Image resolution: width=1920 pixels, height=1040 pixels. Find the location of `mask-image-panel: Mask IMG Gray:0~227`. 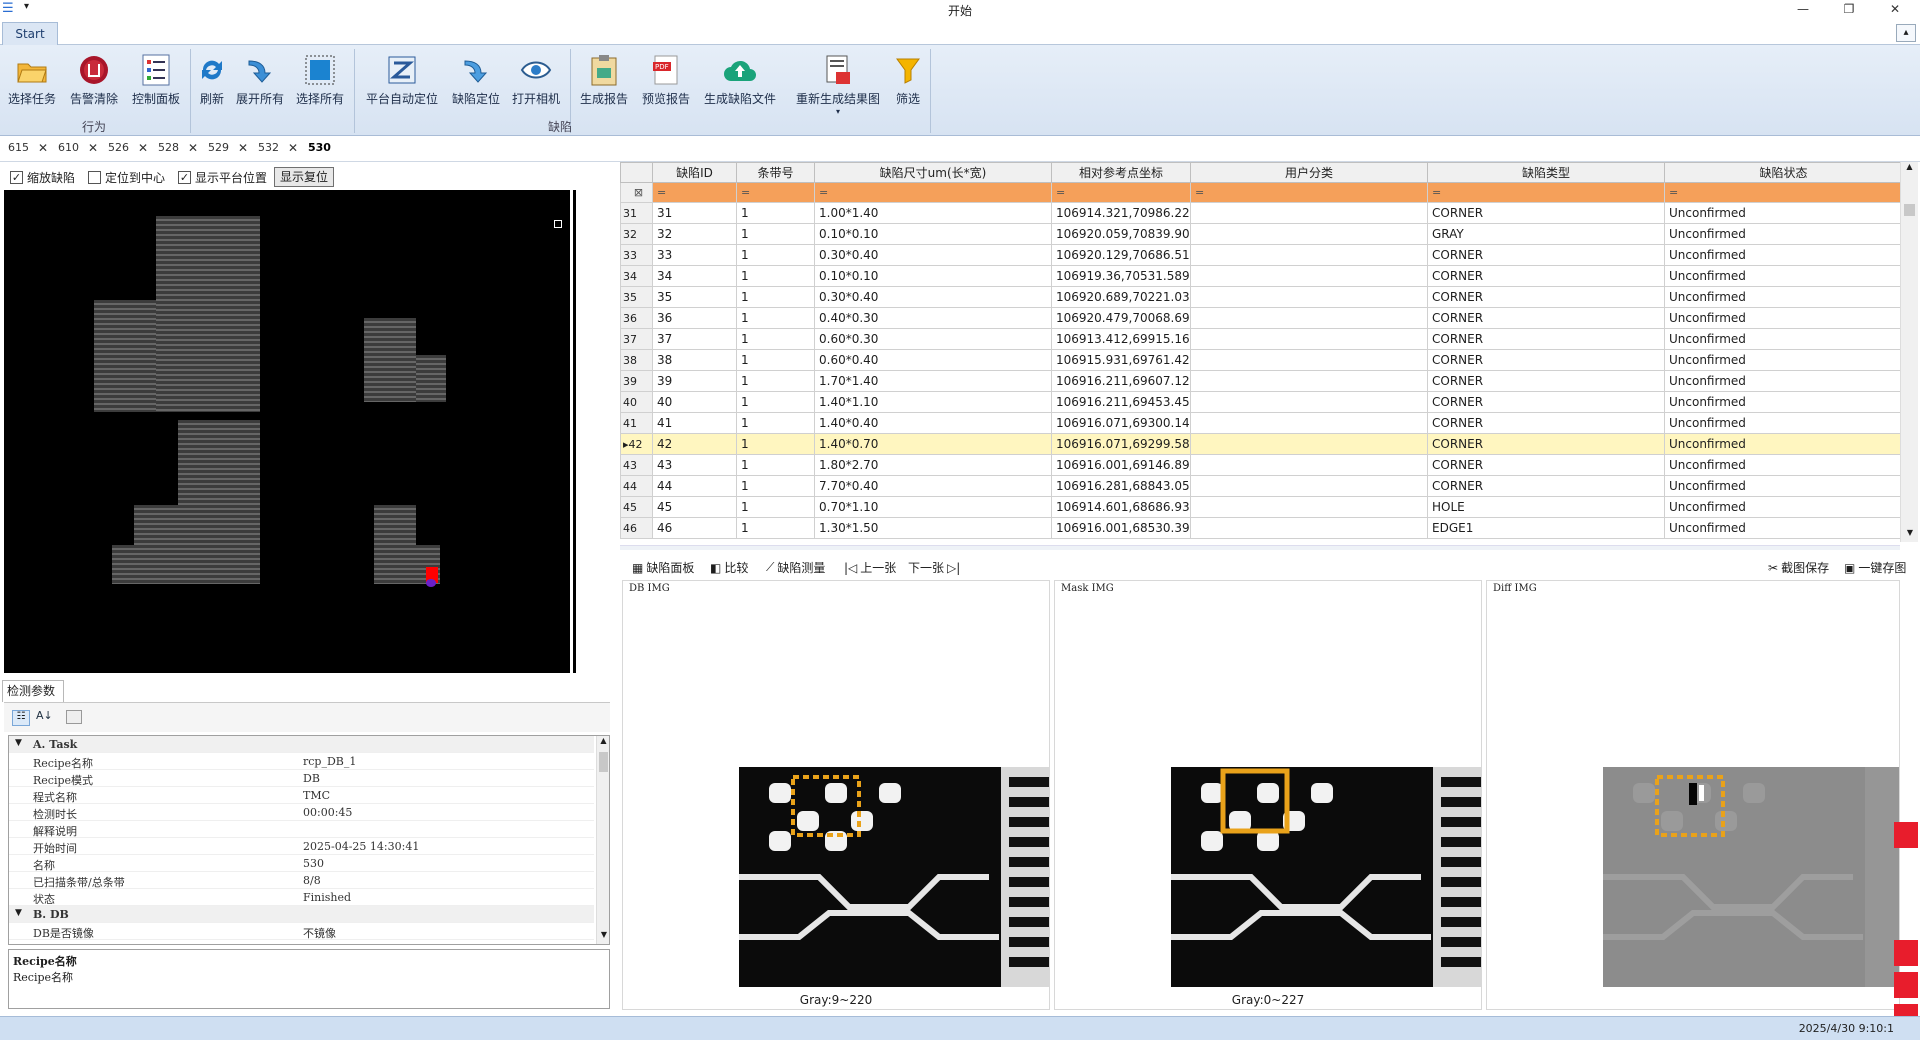

mask-image-panel: Mask IMG Gray:0~227 is located at coordinates (1268, 795).